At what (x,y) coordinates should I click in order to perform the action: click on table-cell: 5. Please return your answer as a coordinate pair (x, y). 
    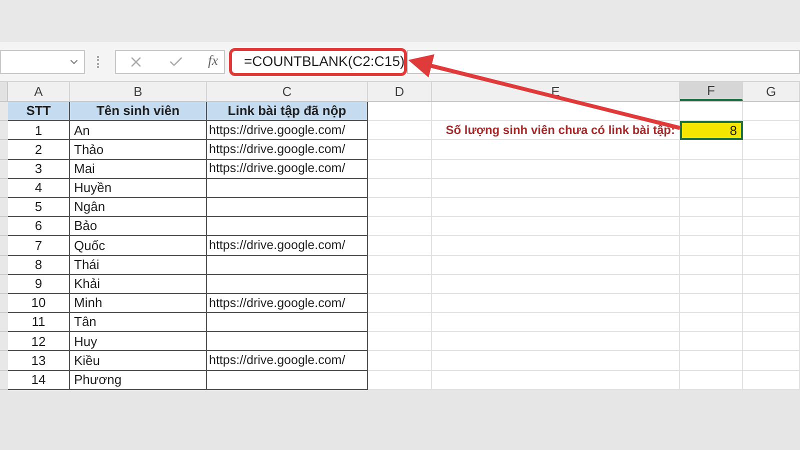
    Looking at the image, I should click on (39, 208).